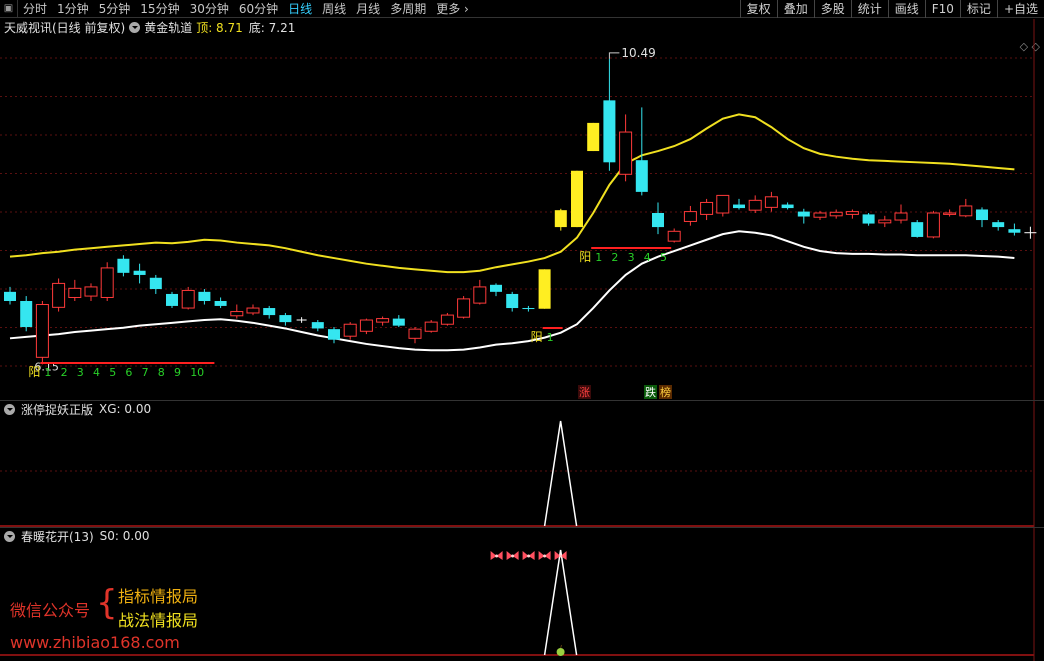 The image size is (1044, 661). What do you see at coordinates (560, 473) in the screenshot?
I see `xg-signal-spike` at bounding box center [560, 473].